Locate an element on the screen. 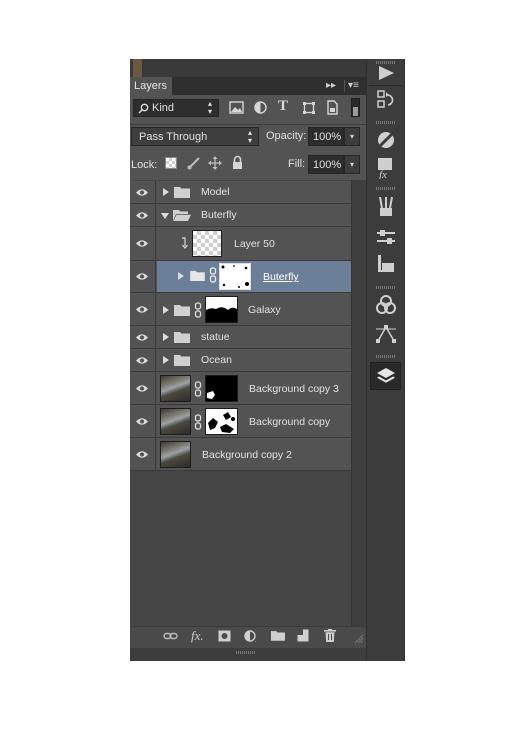  collapse-panel-icon: ▸▸ is located at coordinates (331, 86).